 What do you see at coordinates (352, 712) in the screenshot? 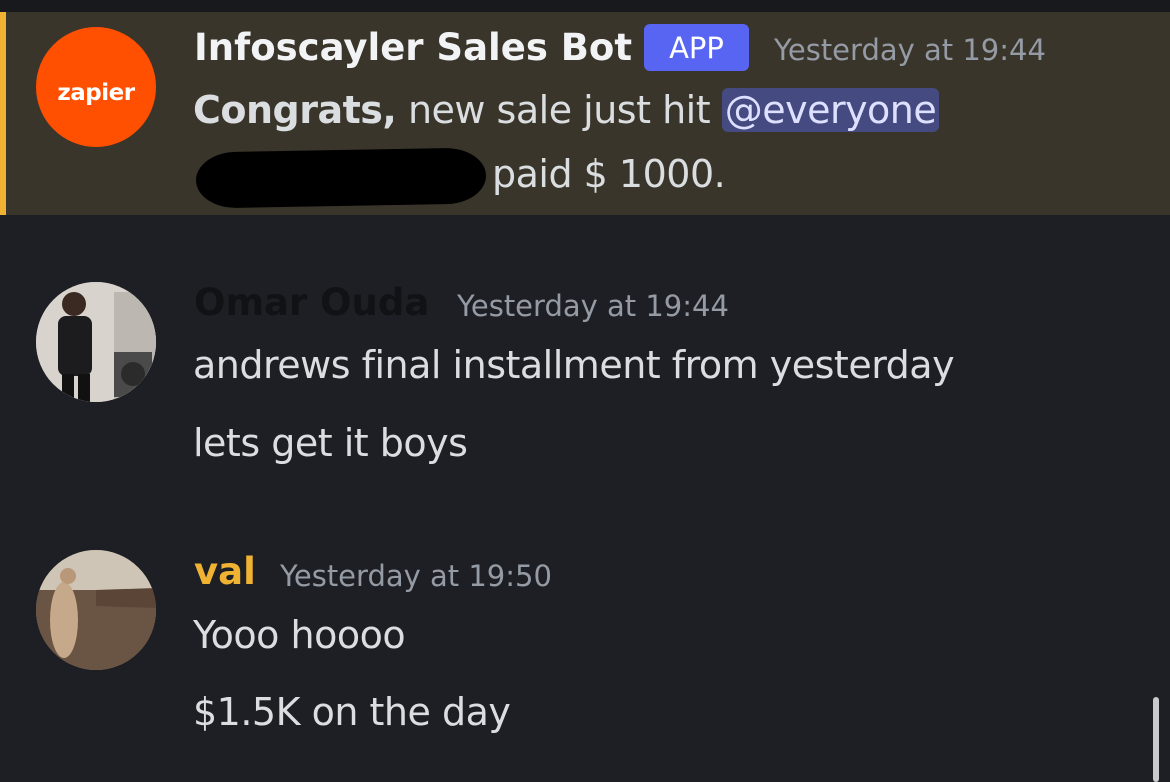
I see `message-text: $1.5K on the day` at bounding box center [352, 712].